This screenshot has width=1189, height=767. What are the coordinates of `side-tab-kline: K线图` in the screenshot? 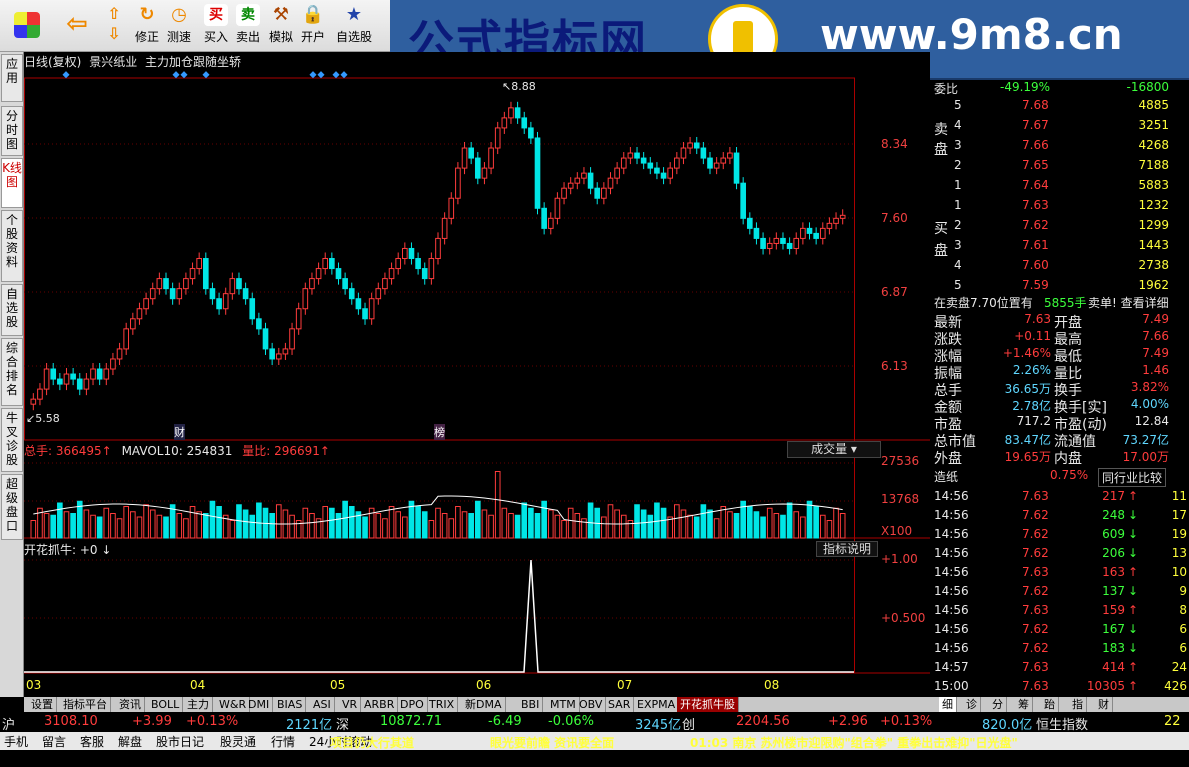 It's located at (12, 183).